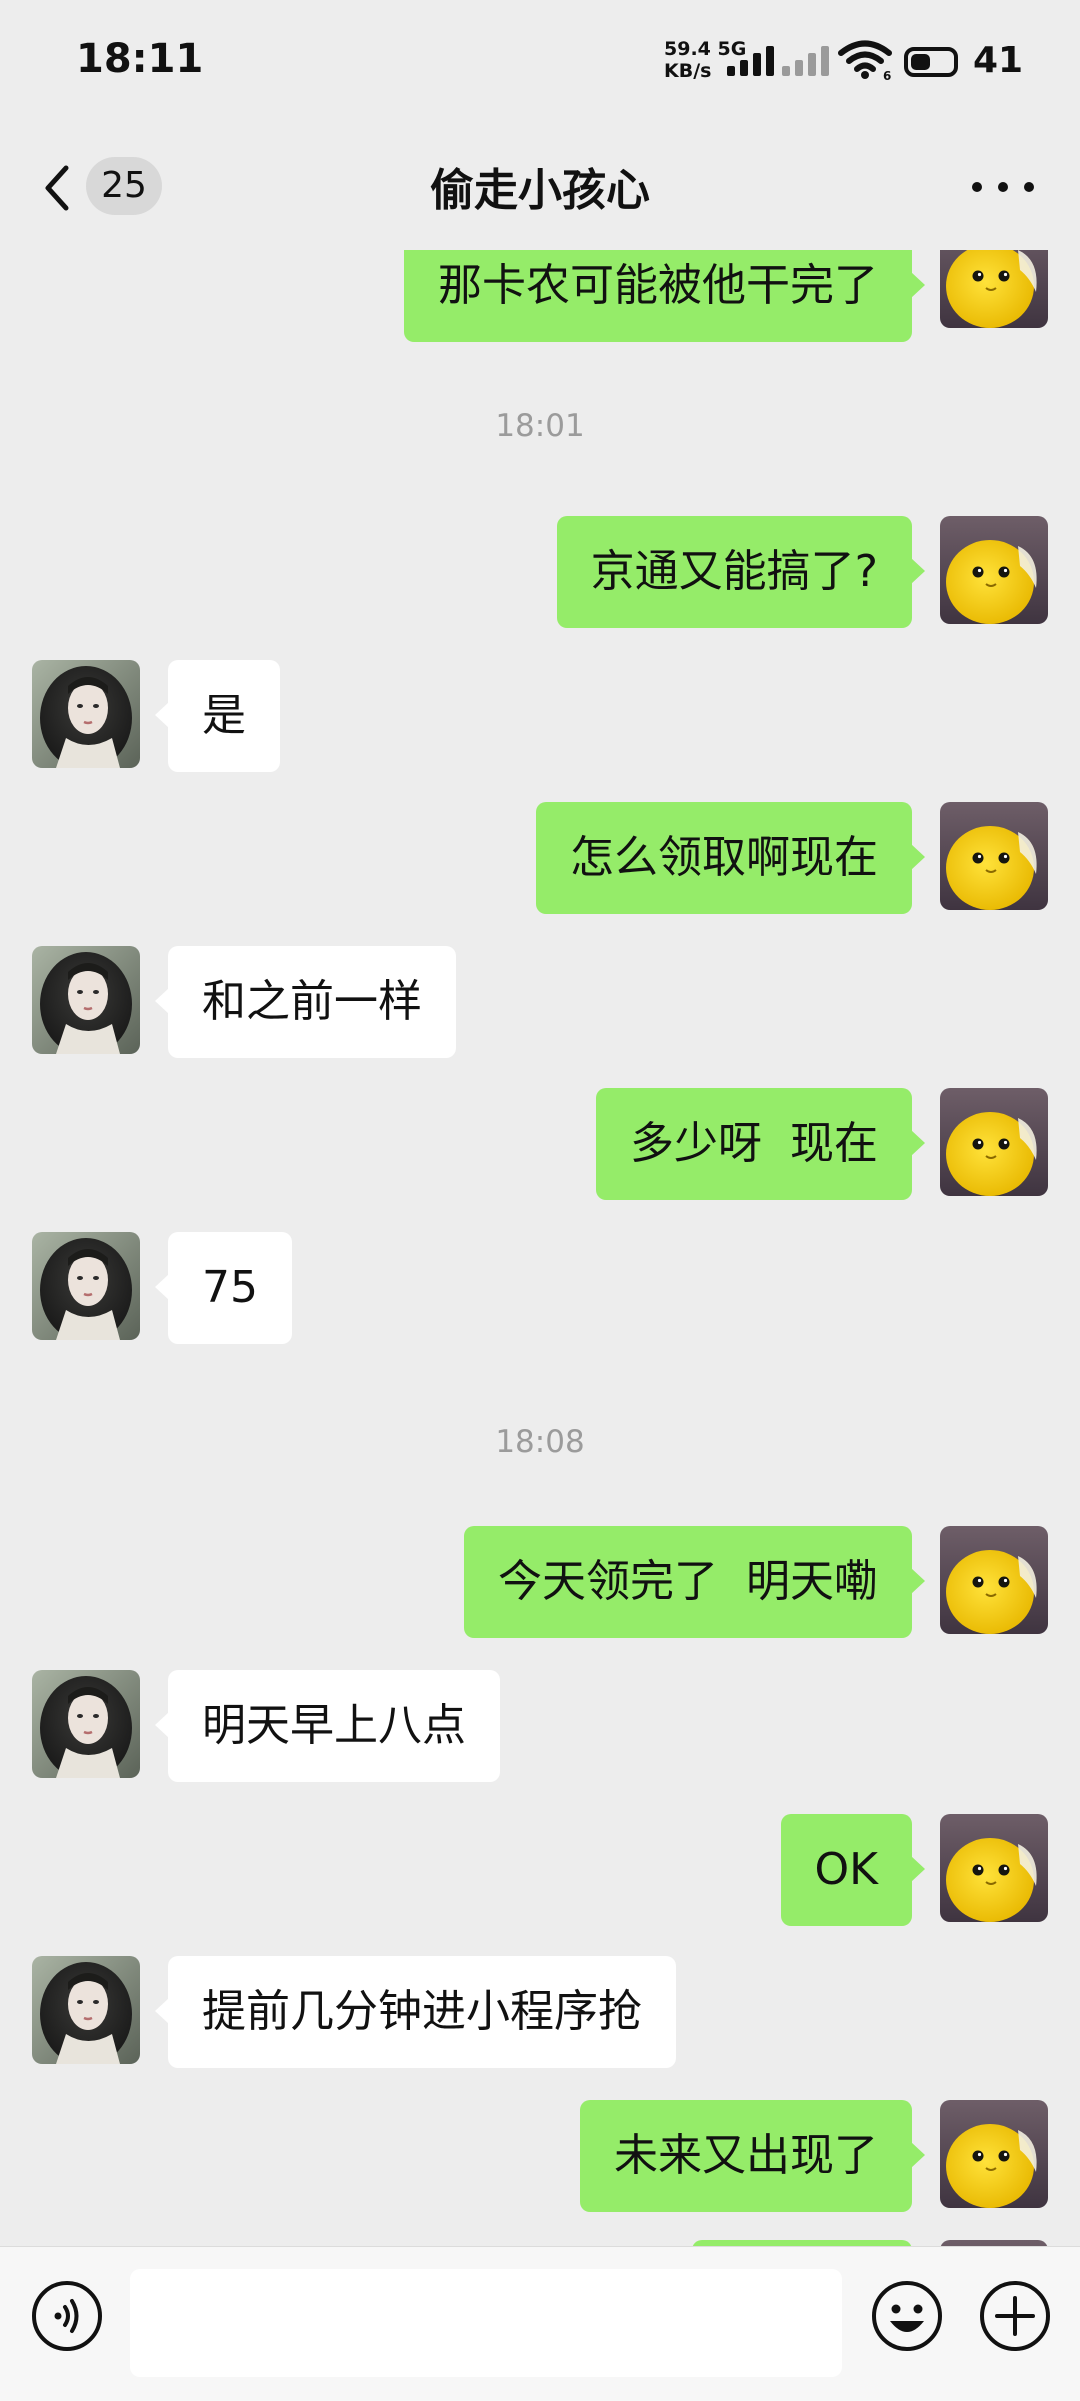  I want to click on my-message-bubble: 未来又出现了, so click(752, 2156).